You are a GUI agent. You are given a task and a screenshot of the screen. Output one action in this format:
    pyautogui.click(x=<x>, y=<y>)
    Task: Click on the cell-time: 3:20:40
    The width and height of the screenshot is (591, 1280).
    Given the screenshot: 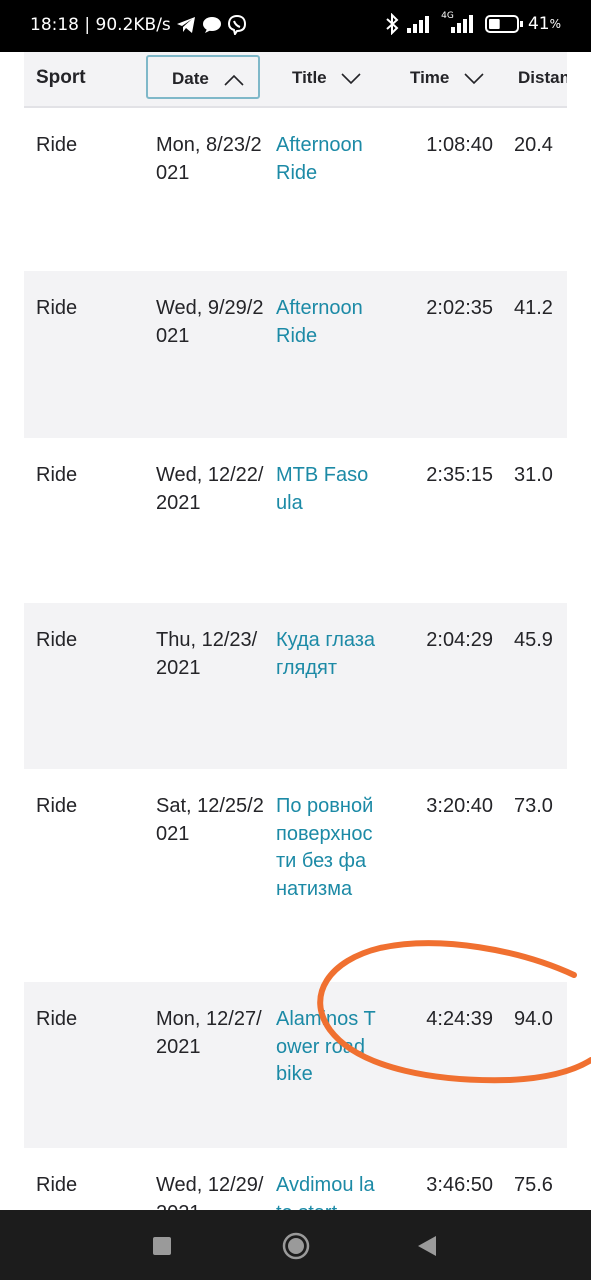 What is the action you would take?
    pyautogui.click(x=459, y=806)
    